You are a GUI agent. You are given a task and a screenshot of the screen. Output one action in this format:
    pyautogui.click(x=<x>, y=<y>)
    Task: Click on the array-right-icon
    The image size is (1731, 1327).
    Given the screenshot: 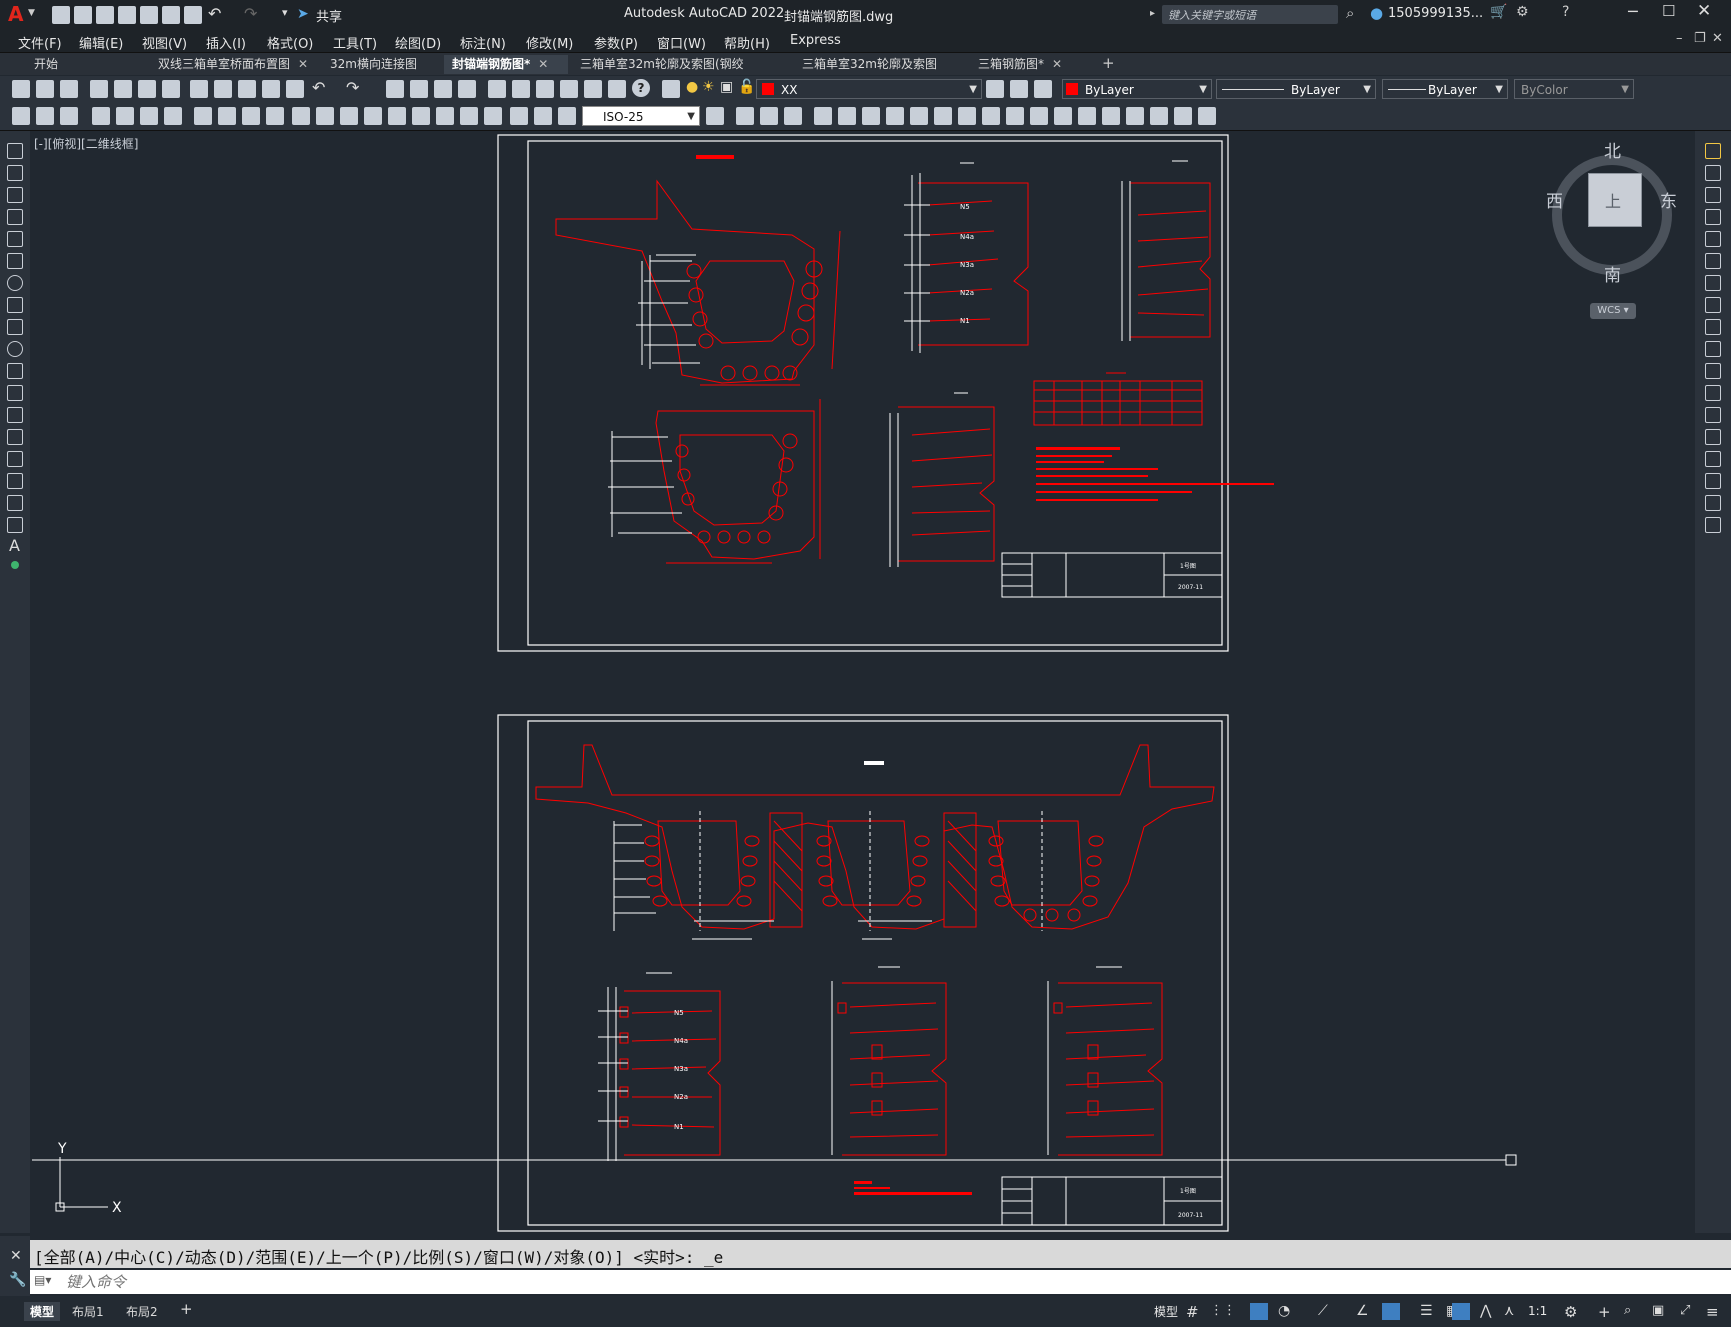 What is the action you would take?
    pyautogui.click(x=1713, y=239)
    